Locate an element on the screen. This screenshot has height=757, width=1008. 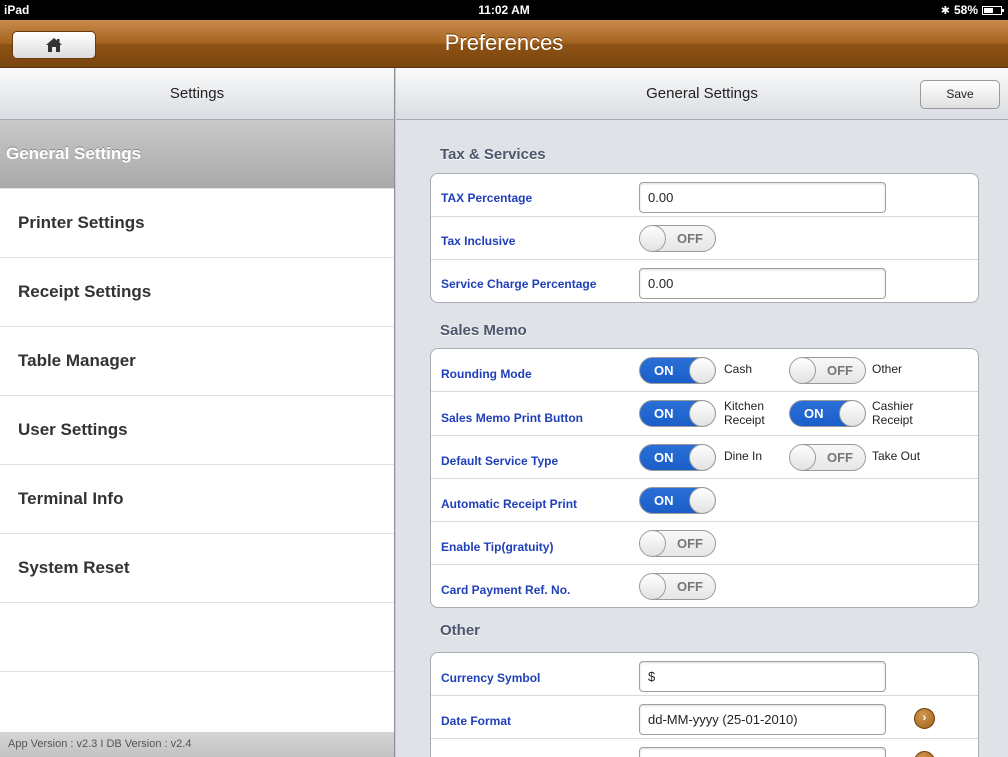
battery-percent: 58% is located at coordinates (965, 10).